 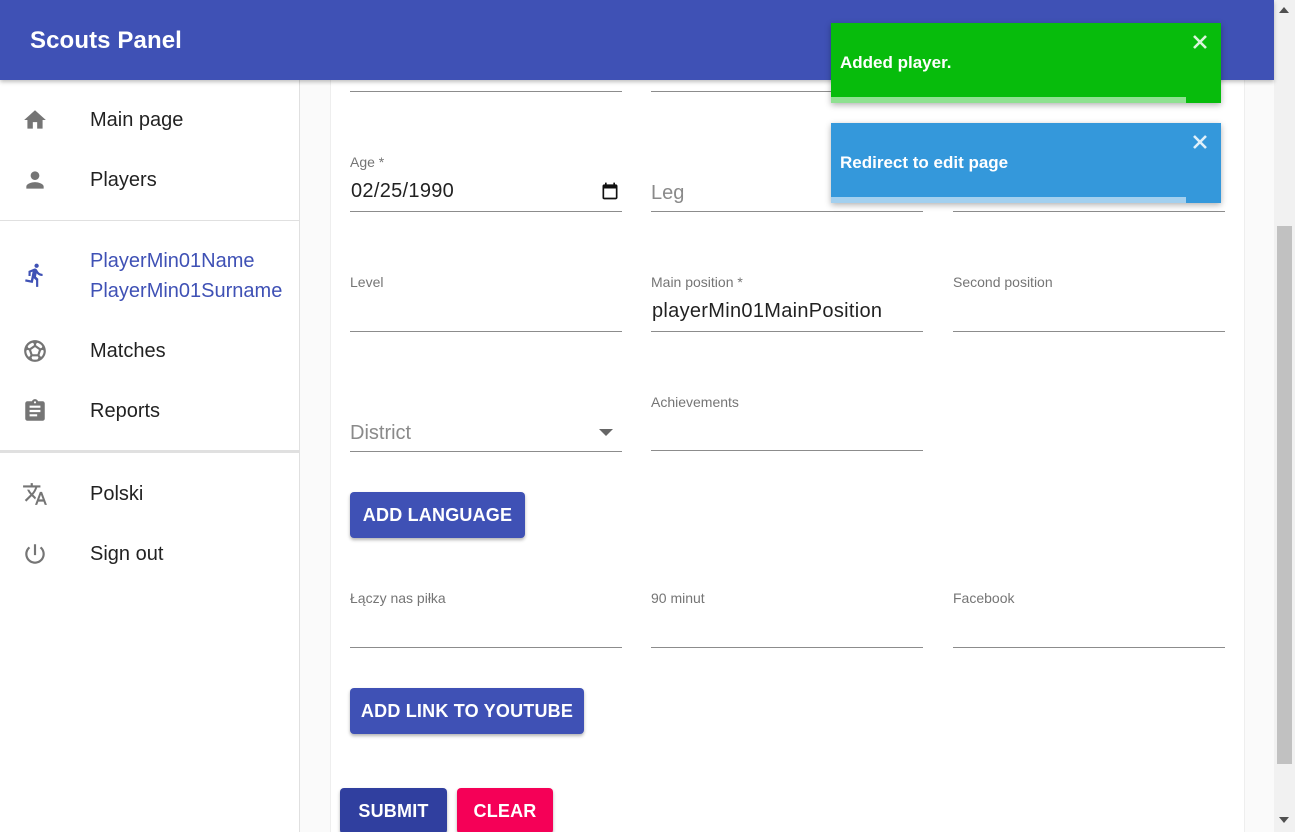 I want to click on add-language-button: Add language, so click(x=437, y=515).